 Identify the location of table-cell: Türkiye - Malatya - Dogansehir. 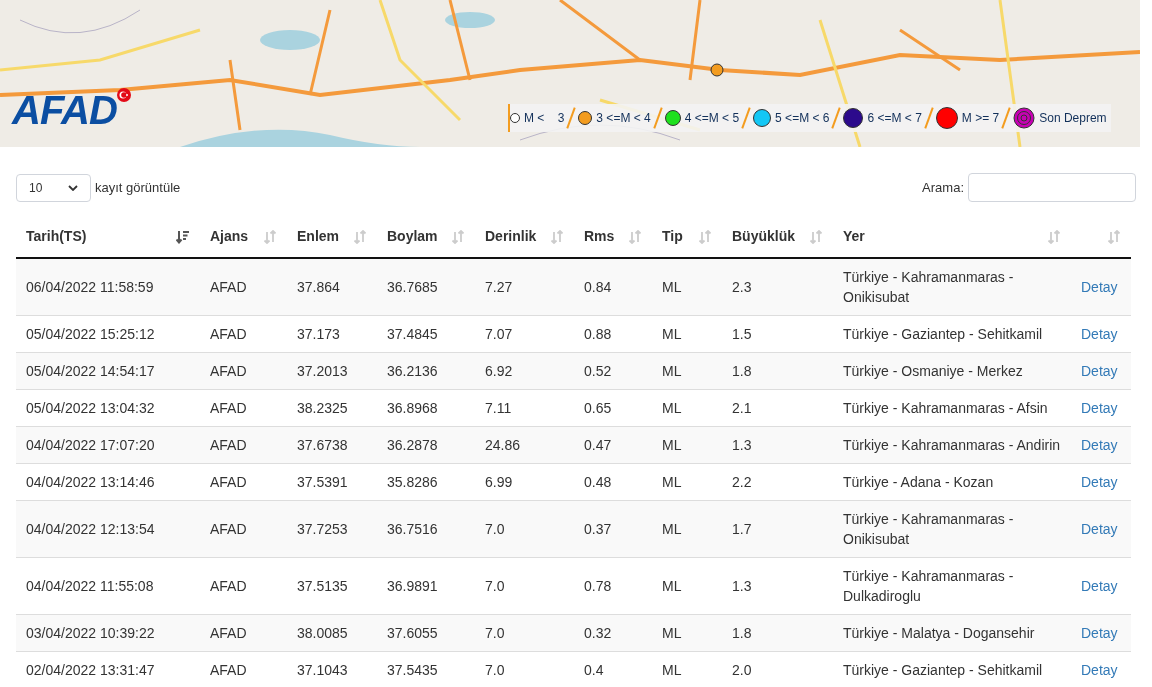
(952, 633).